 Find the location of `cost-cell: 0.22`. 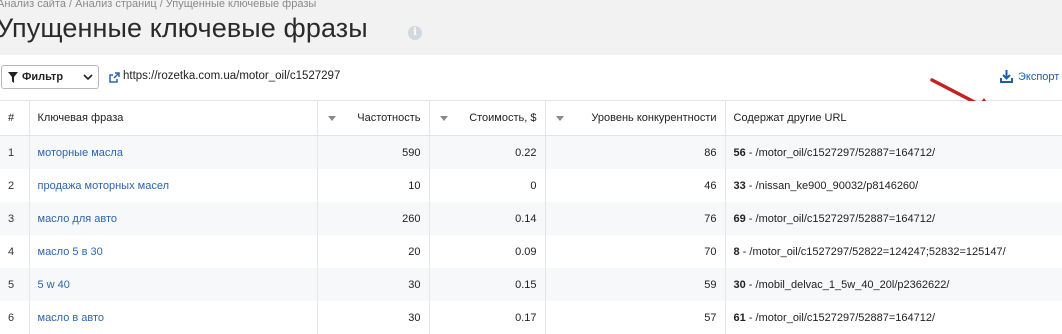

cost-cell: 0.22 is located at coordinates (487, 152).